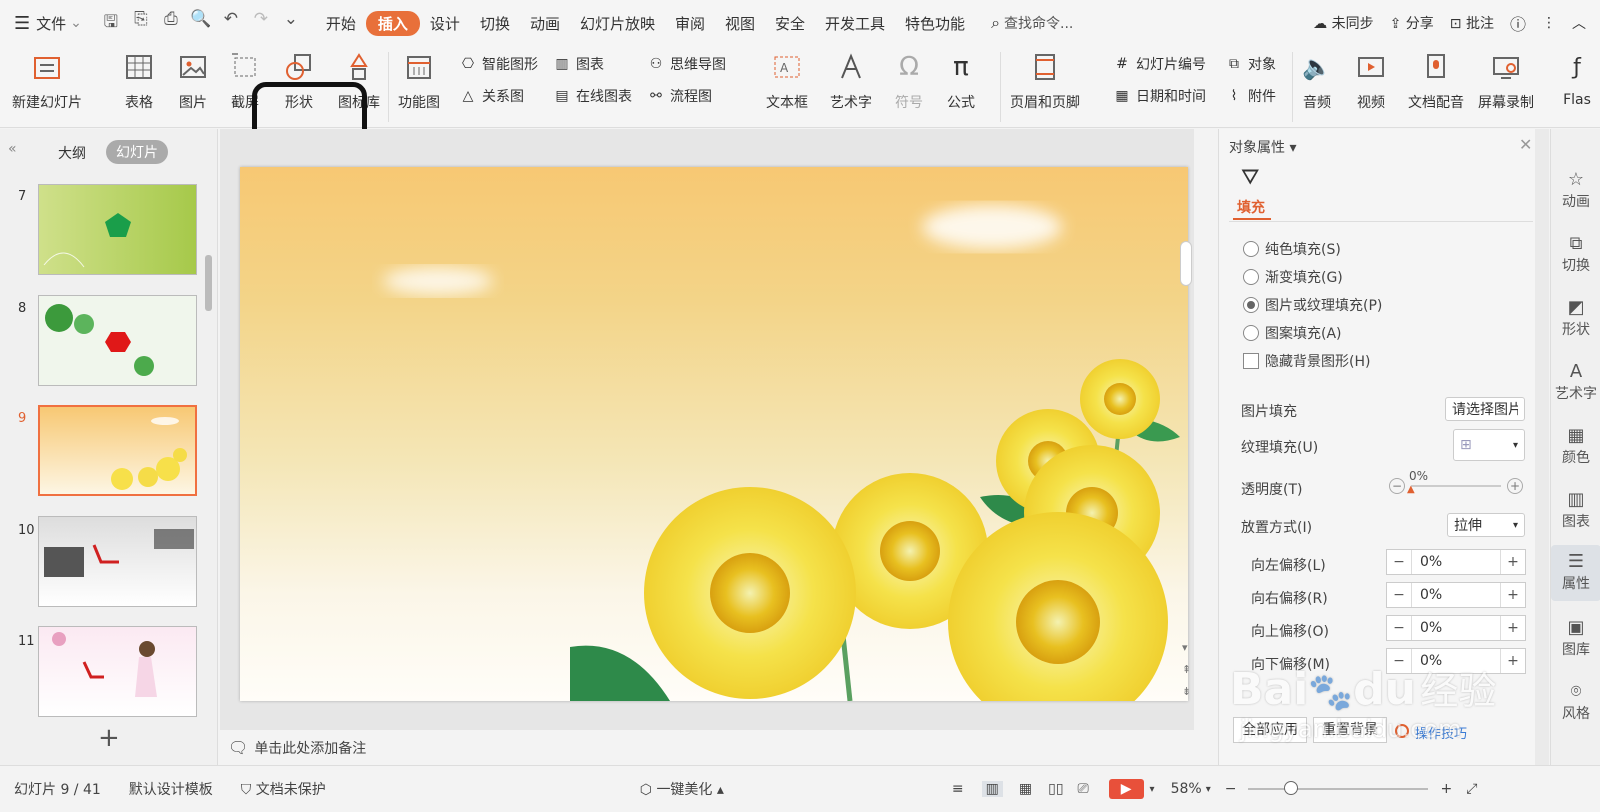 This screenshot has height=812, width=1600. I want to click on picture-button: 图片, so click(193, 81).